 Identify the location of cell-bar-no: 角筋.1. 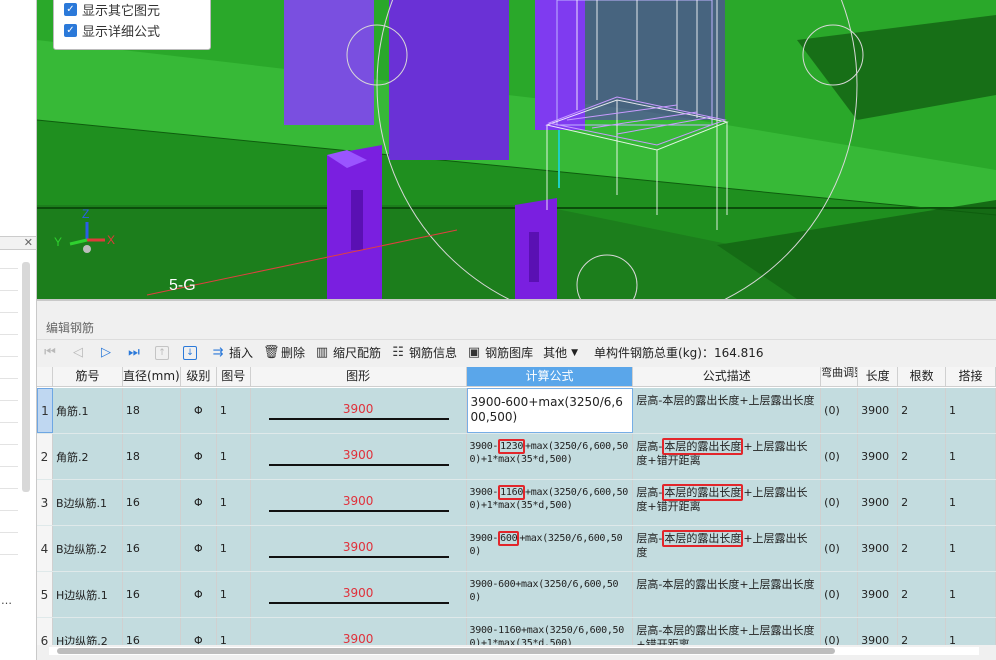
(88, 410).